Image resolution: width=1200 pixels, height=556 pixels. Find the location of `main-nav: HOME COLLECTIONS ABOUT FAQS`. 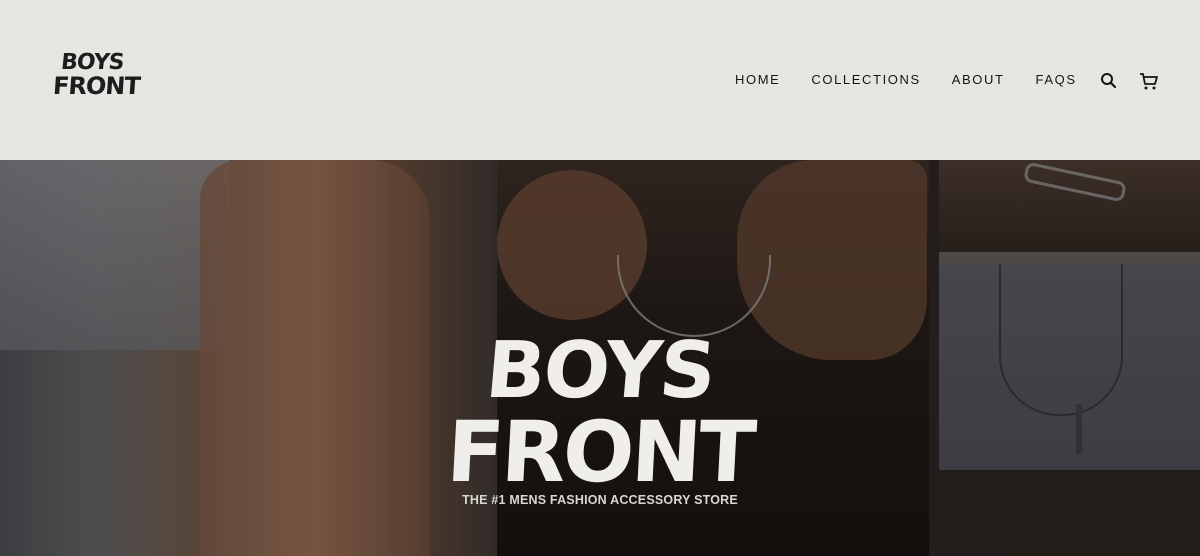

main-nav: HOME COLLECTIONS ABOUT FAQS is located at coordinates (906, 79).